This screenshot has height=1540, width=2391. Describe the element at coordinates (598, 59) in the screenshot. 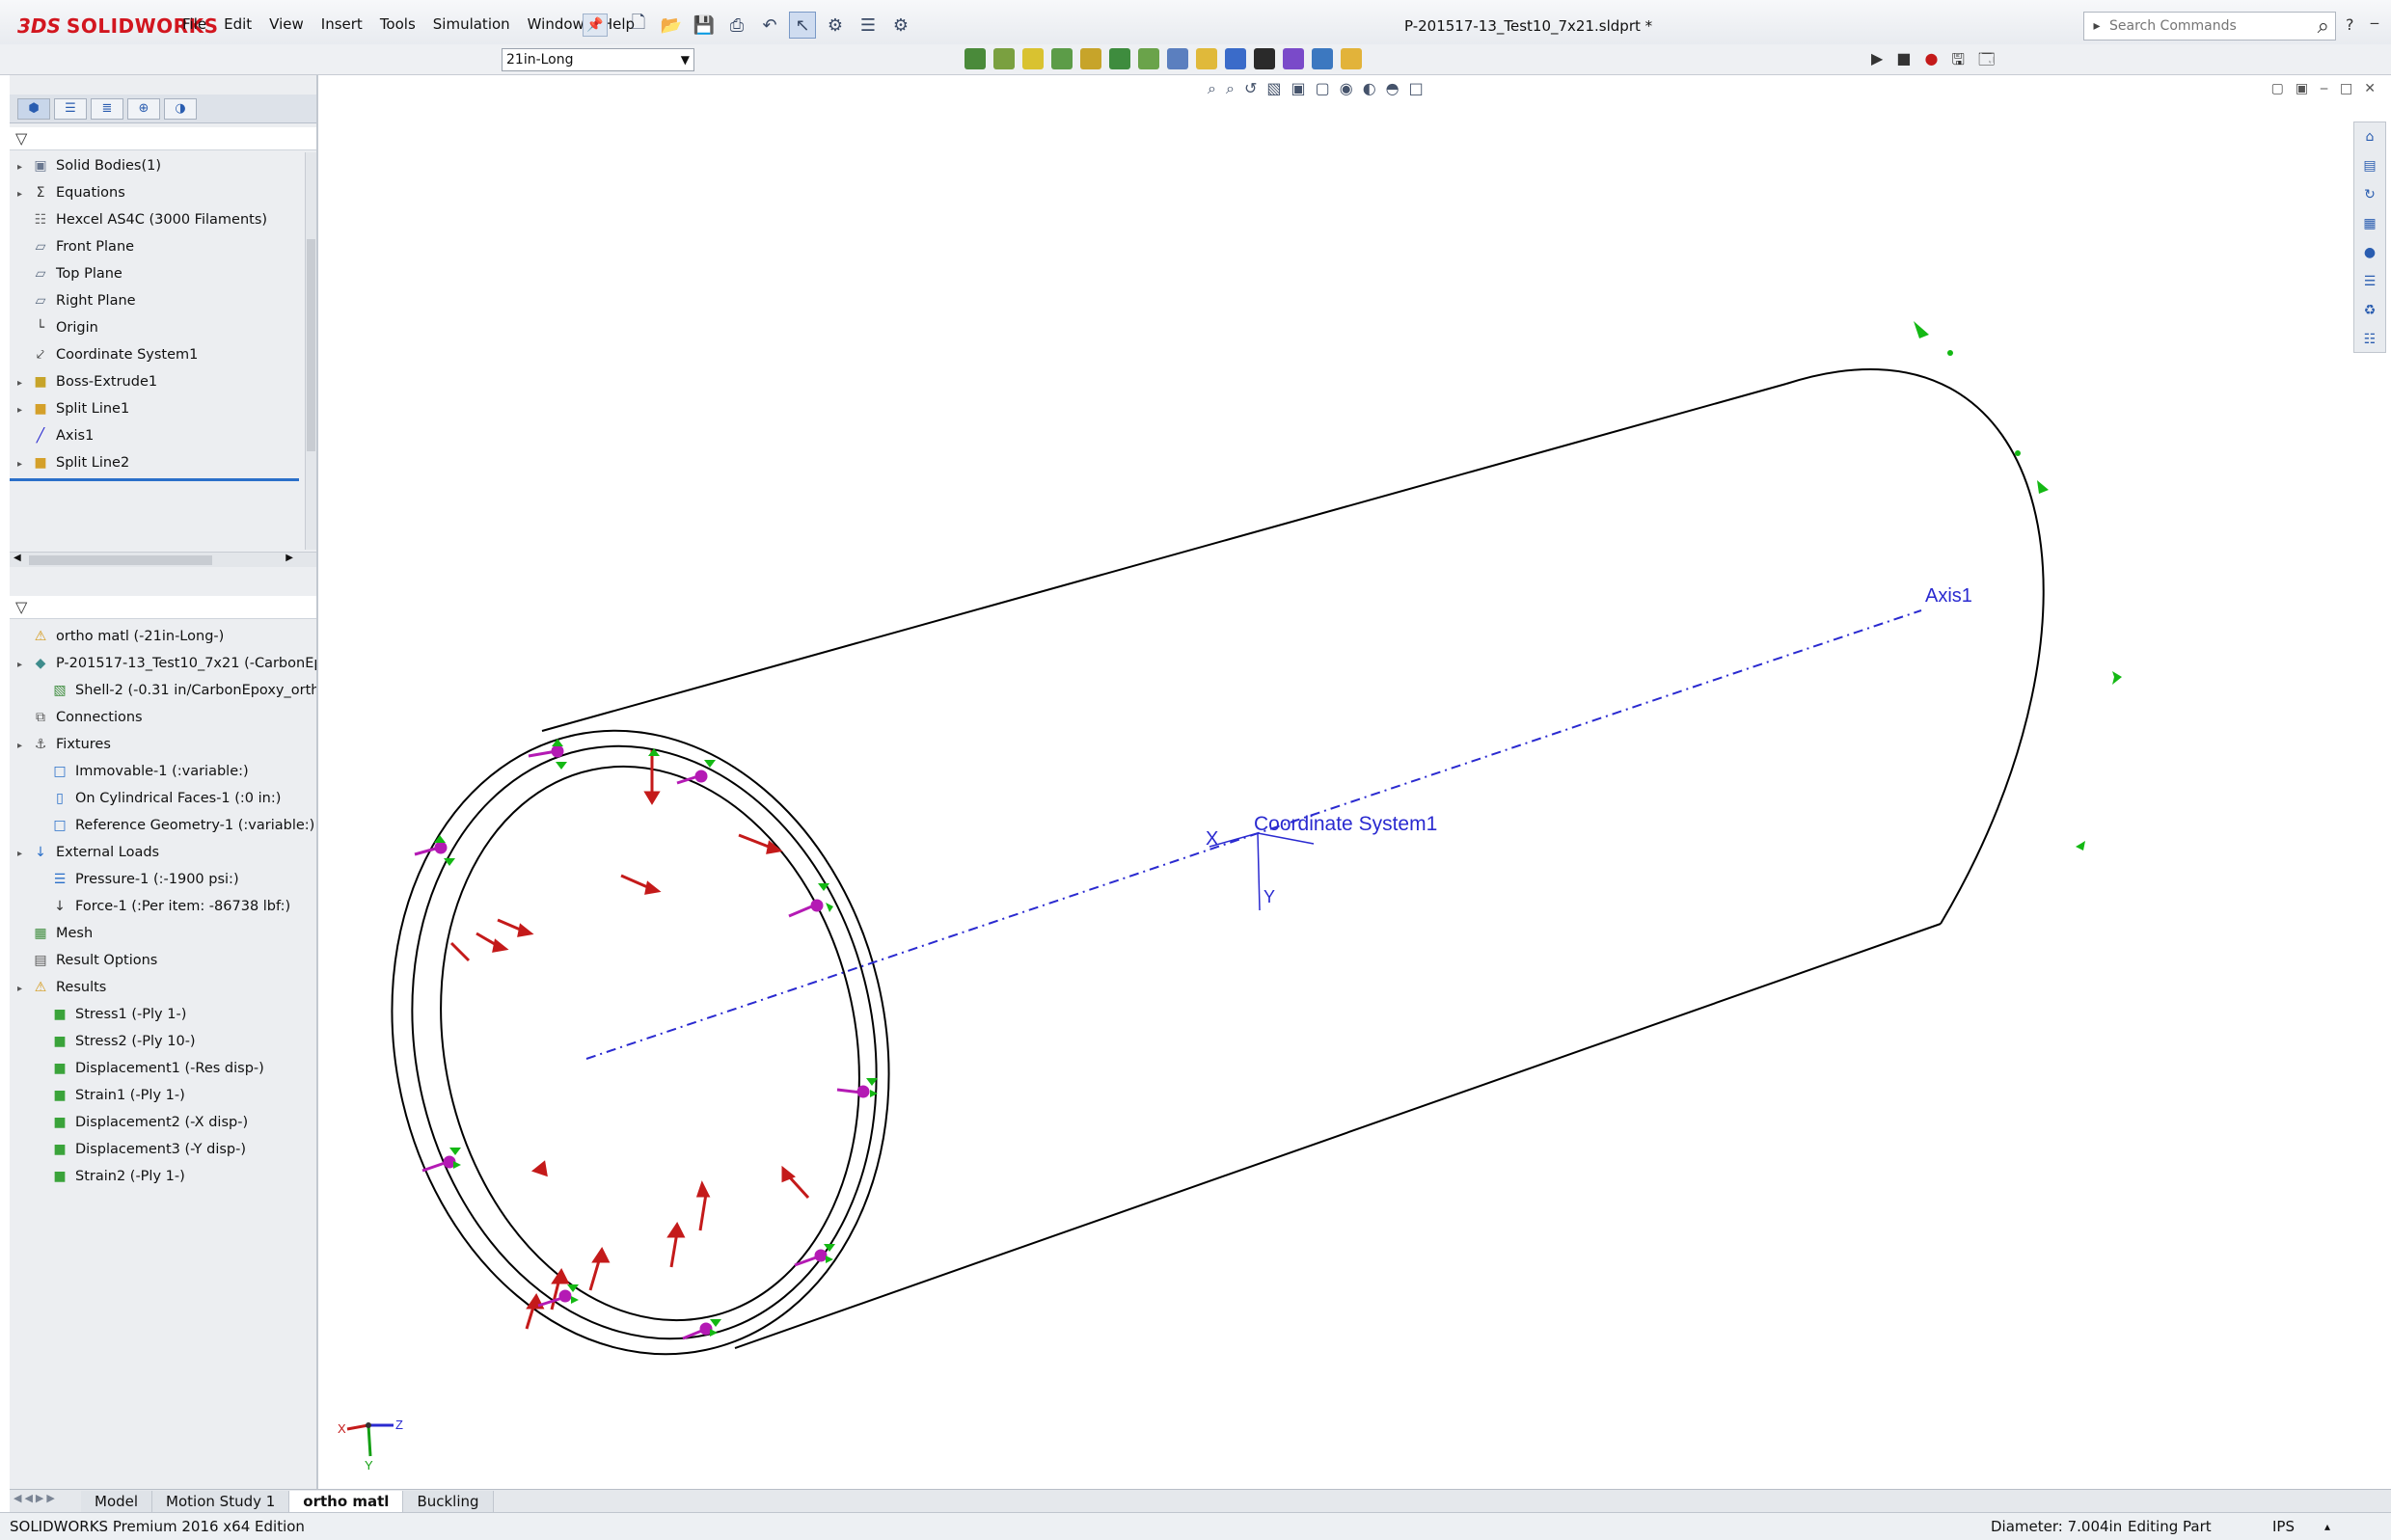

I see `configuration-select: 21in-Long ▼` at that location.